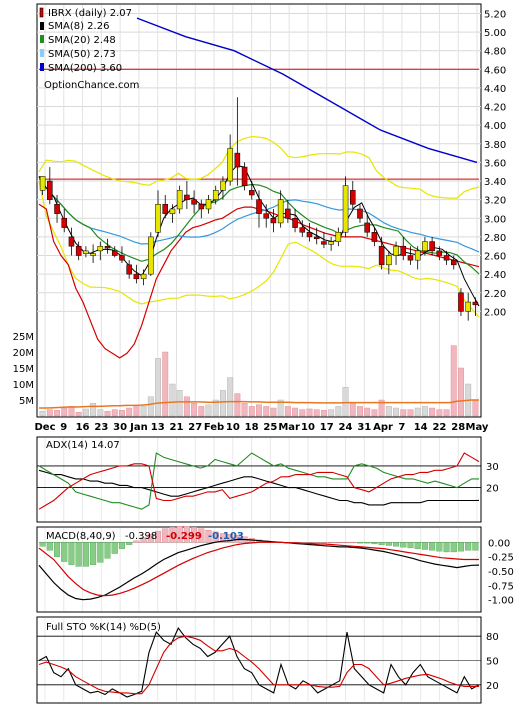  What do you see at coordinates (495, 52) in the screenshot?
I see `price-tick-label: 4.80` at bounding box center [495, 52].